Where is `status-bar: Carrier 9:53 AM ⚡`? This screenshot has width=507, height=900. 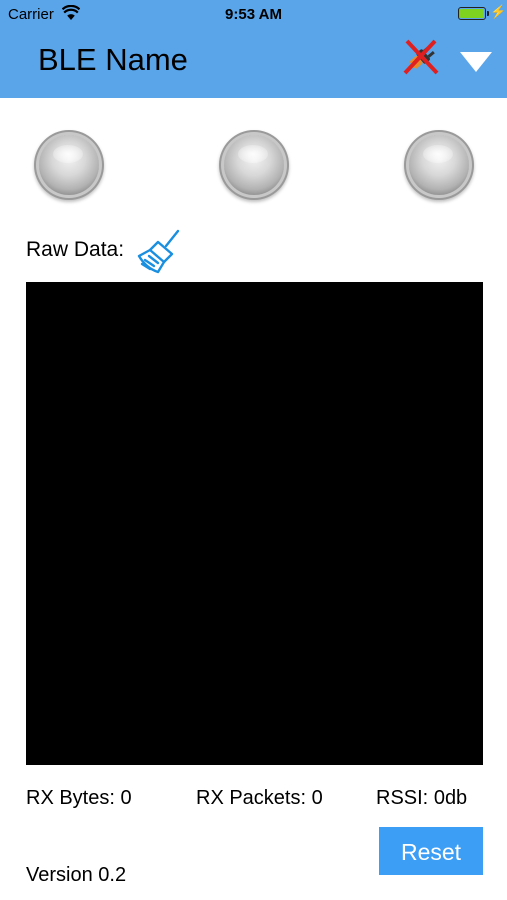 status-bar: Carrier 9:53 AM ⚡ is located at coordinates (253, 15).